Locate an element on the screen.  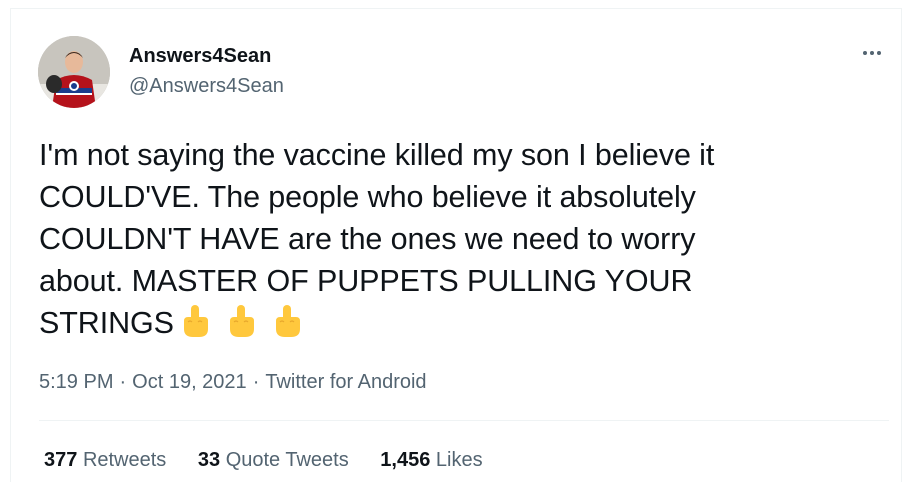
quote-tweets-count: 33 is located at coordinates (209, 460).